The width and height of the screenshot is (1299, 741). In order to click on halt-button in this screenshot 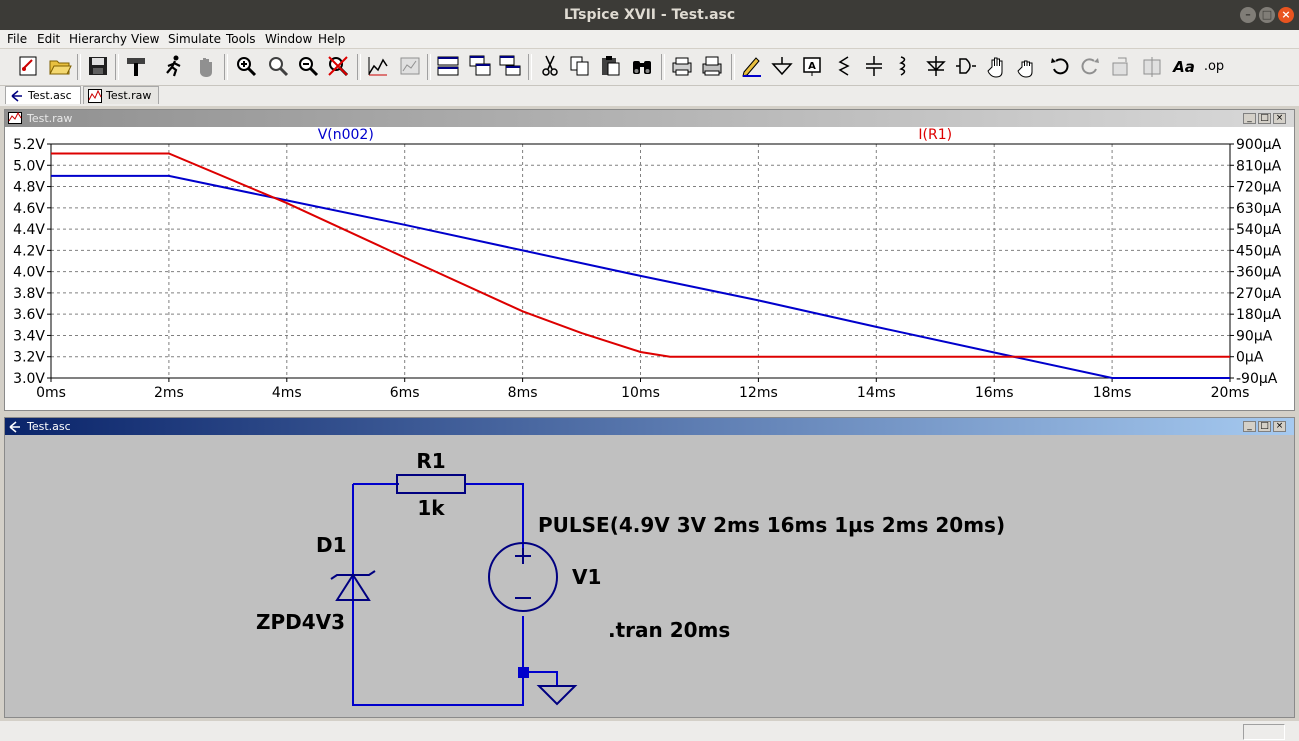, I will do `click(206, 66)`.